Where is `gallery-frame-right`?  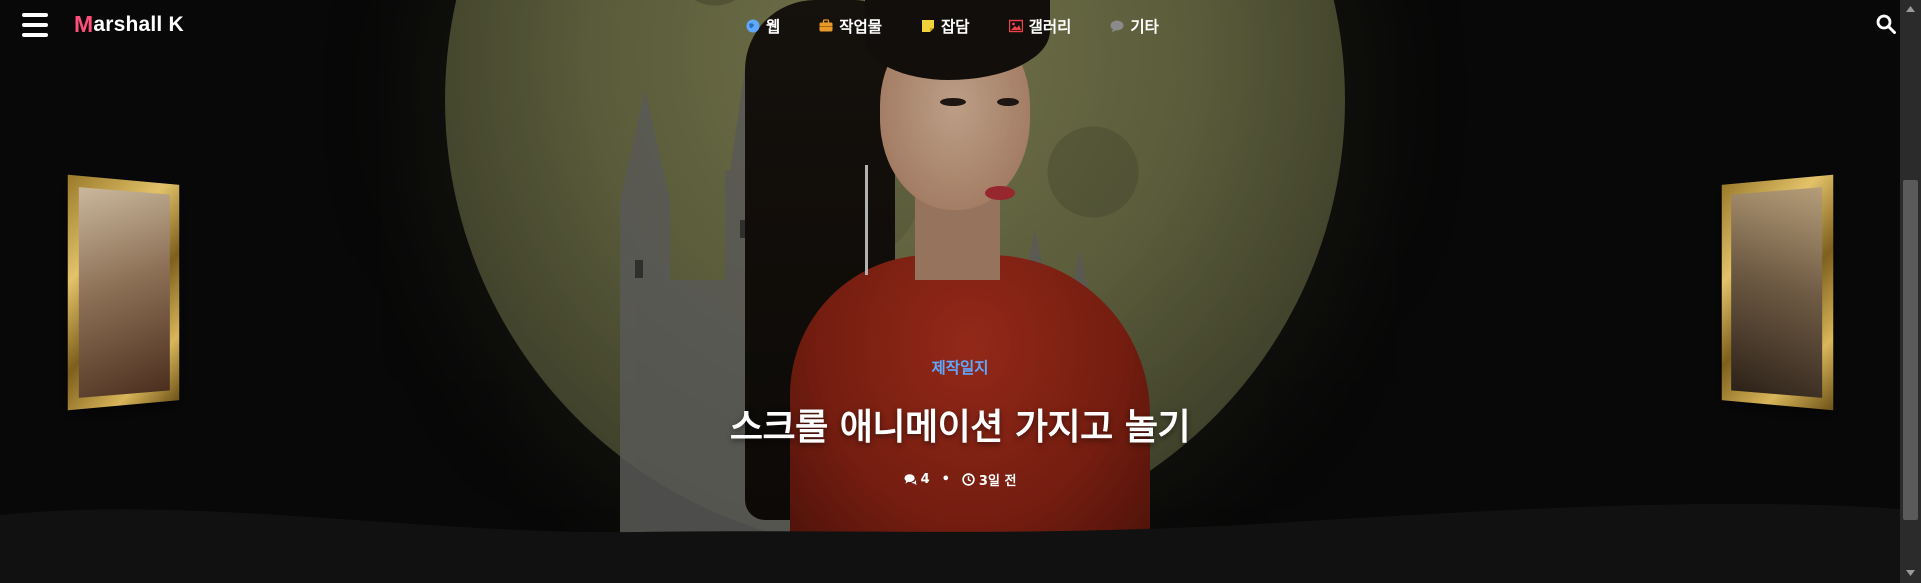
gallery-frame-right is located at coordinates (1777, 292).